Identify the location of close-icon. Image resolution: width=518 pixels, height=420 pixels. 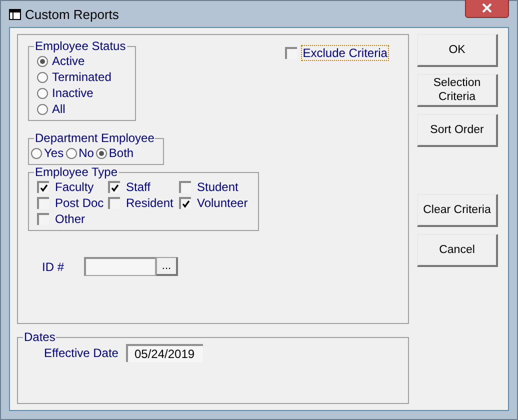
(487, 8).